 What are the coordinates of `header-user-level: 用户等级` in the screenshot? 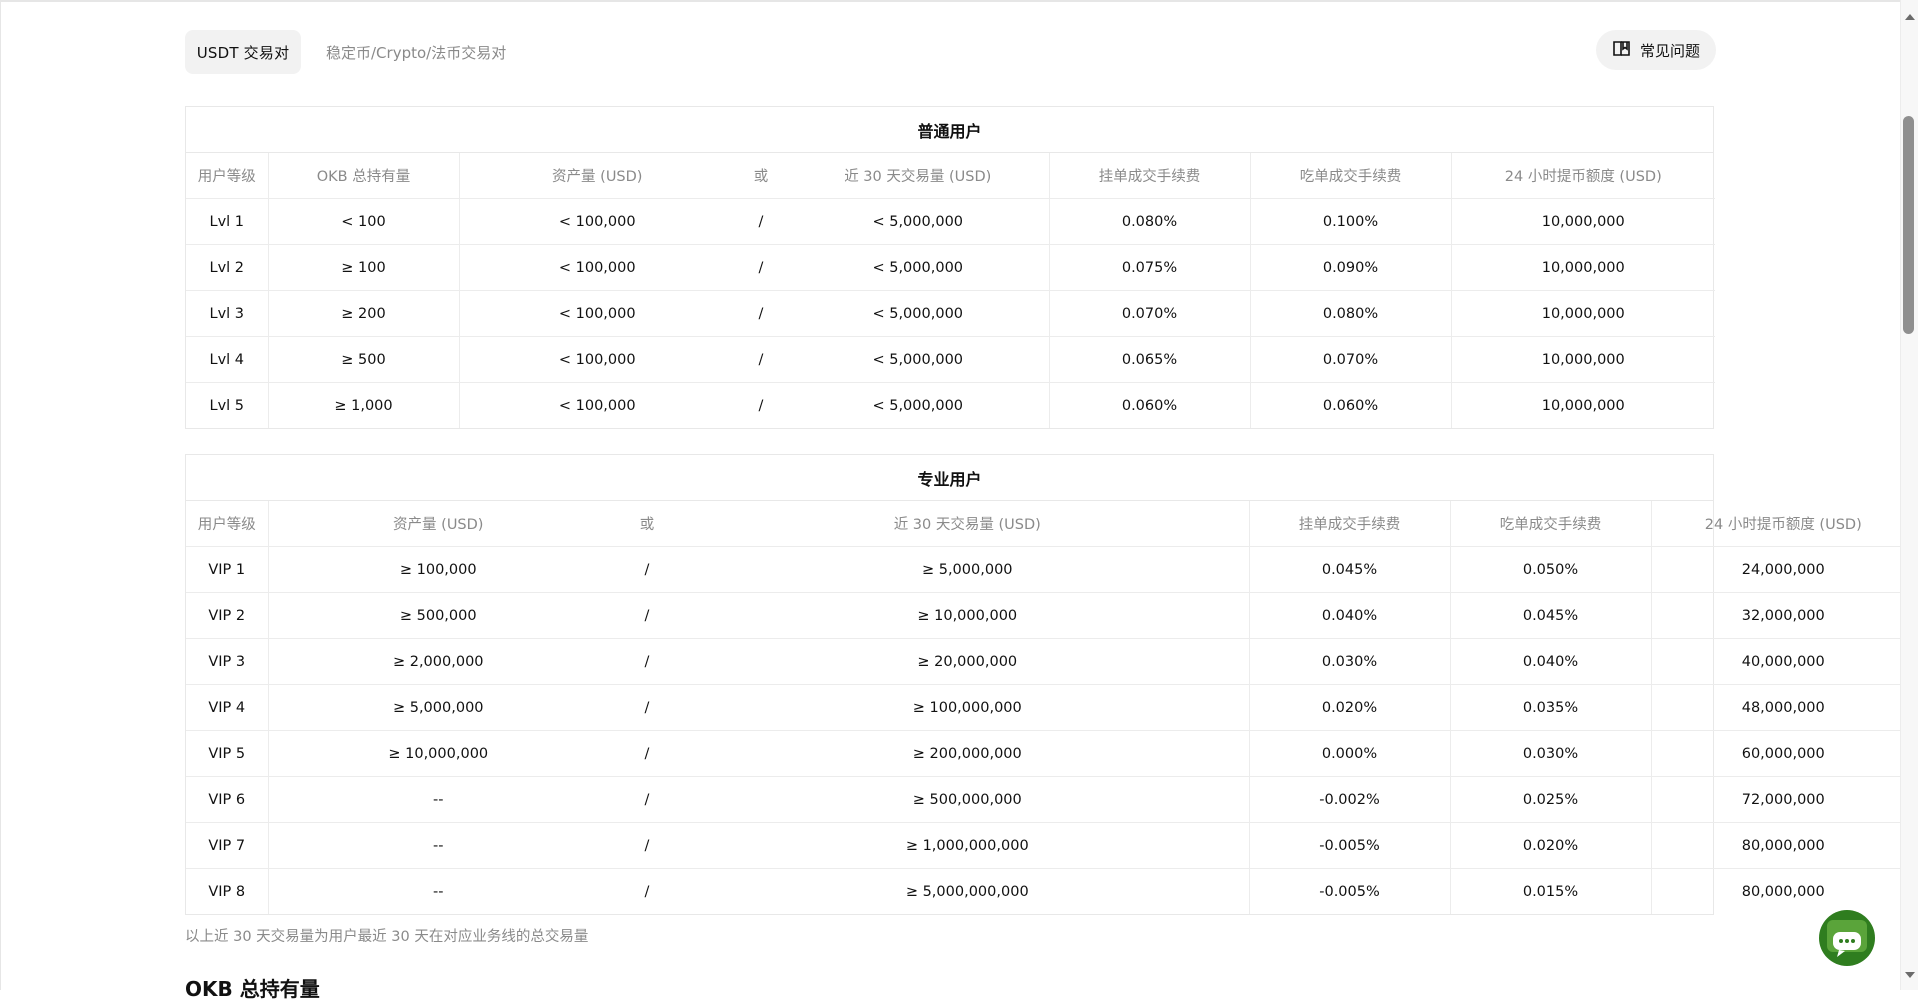 It's located at (227, 176).